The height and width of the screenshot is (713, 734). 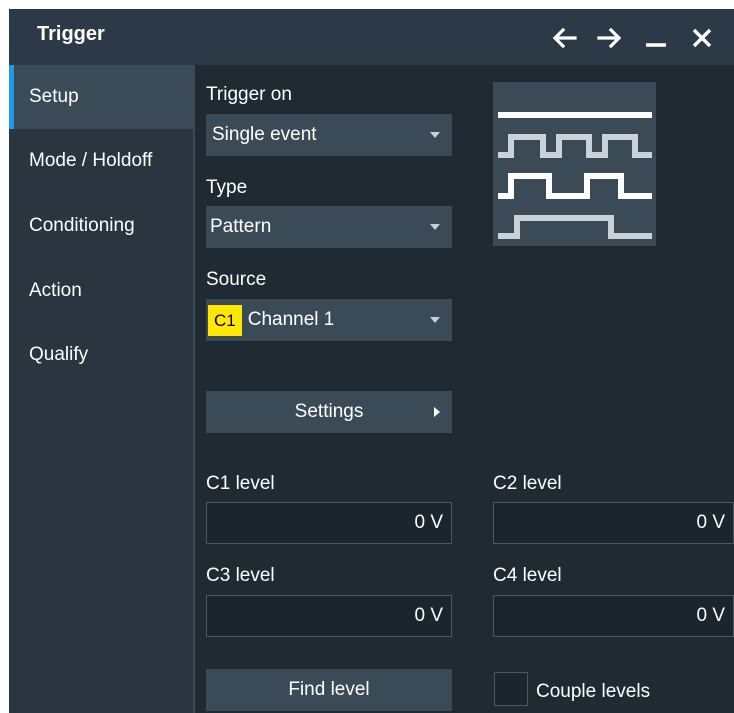 I want to click on couple-levels-label: Couple levels, so click(x=593, y=691).